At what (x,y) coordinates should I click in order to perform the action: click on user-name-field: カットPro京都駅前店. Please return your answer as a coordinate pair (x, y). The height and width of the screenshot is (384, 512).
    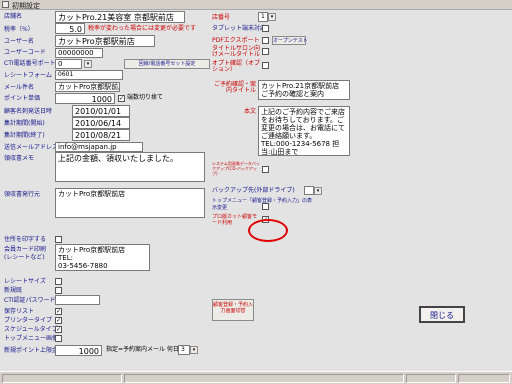
    Looking at the image, I should click on (105, 41).